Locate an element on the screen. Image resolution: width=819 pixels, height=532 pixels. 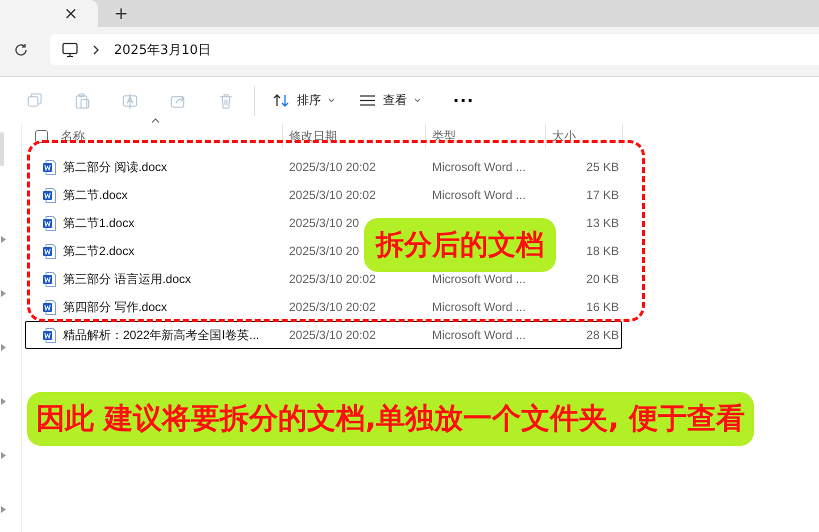
list-view-icon is located at coordinates (367, 100).